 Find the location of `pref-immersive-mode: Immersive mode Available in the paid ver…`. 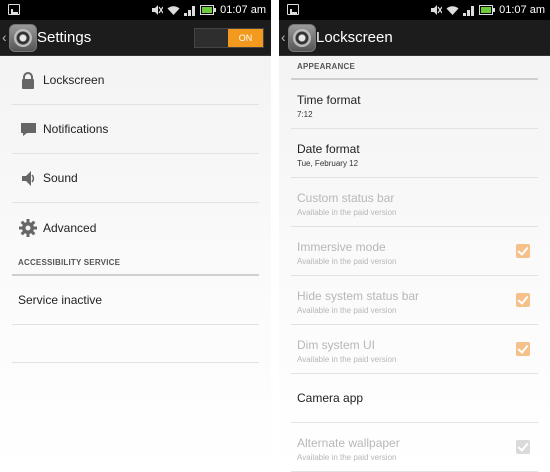

pref-immersive-mode: Immersive mode Available in the paid ver… is located at coordinates (414, 251).